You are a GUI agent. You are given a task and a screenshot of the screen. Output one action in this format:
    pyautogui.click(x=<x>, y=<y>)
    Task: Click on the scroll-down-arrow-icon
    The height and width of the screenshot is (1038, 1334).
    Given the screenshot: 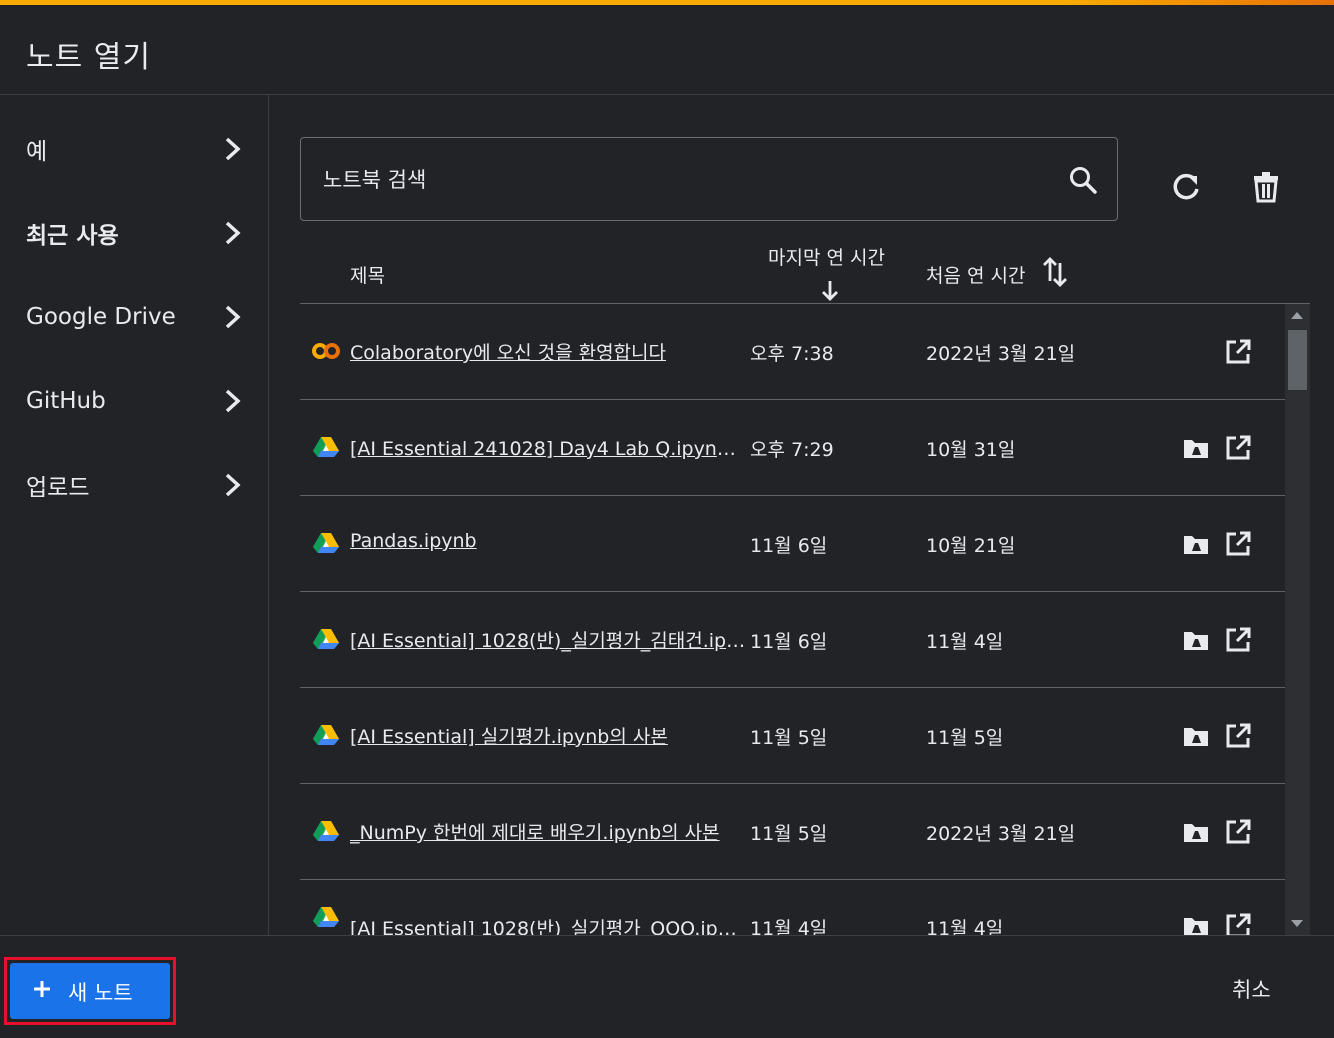 What is the action you would take?
    pyautogui.click(x=1297, y=923)
    